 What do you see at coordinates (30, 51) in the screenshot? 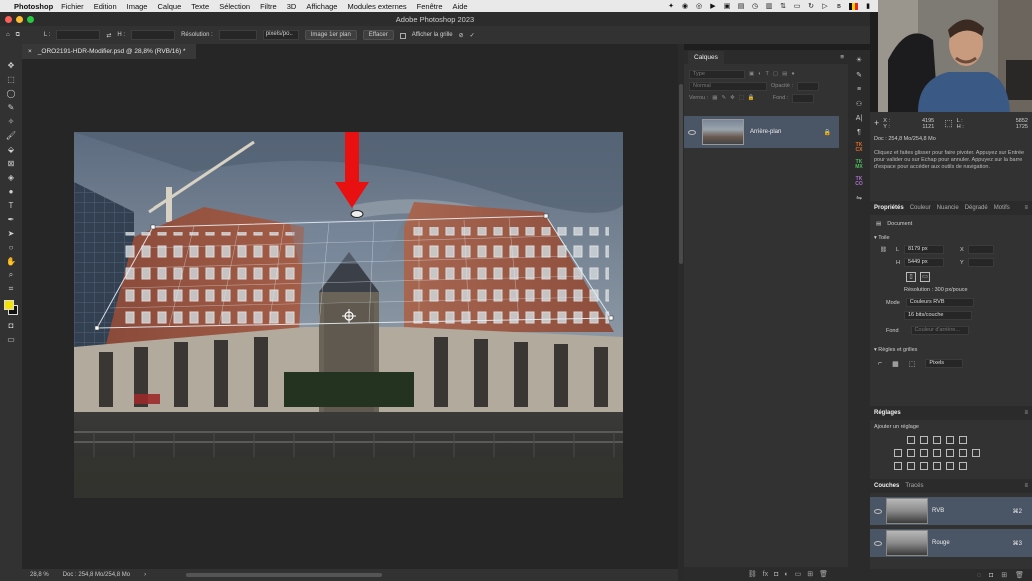
I see `close-tab-icon: ×` at bounding box center [30, 51].